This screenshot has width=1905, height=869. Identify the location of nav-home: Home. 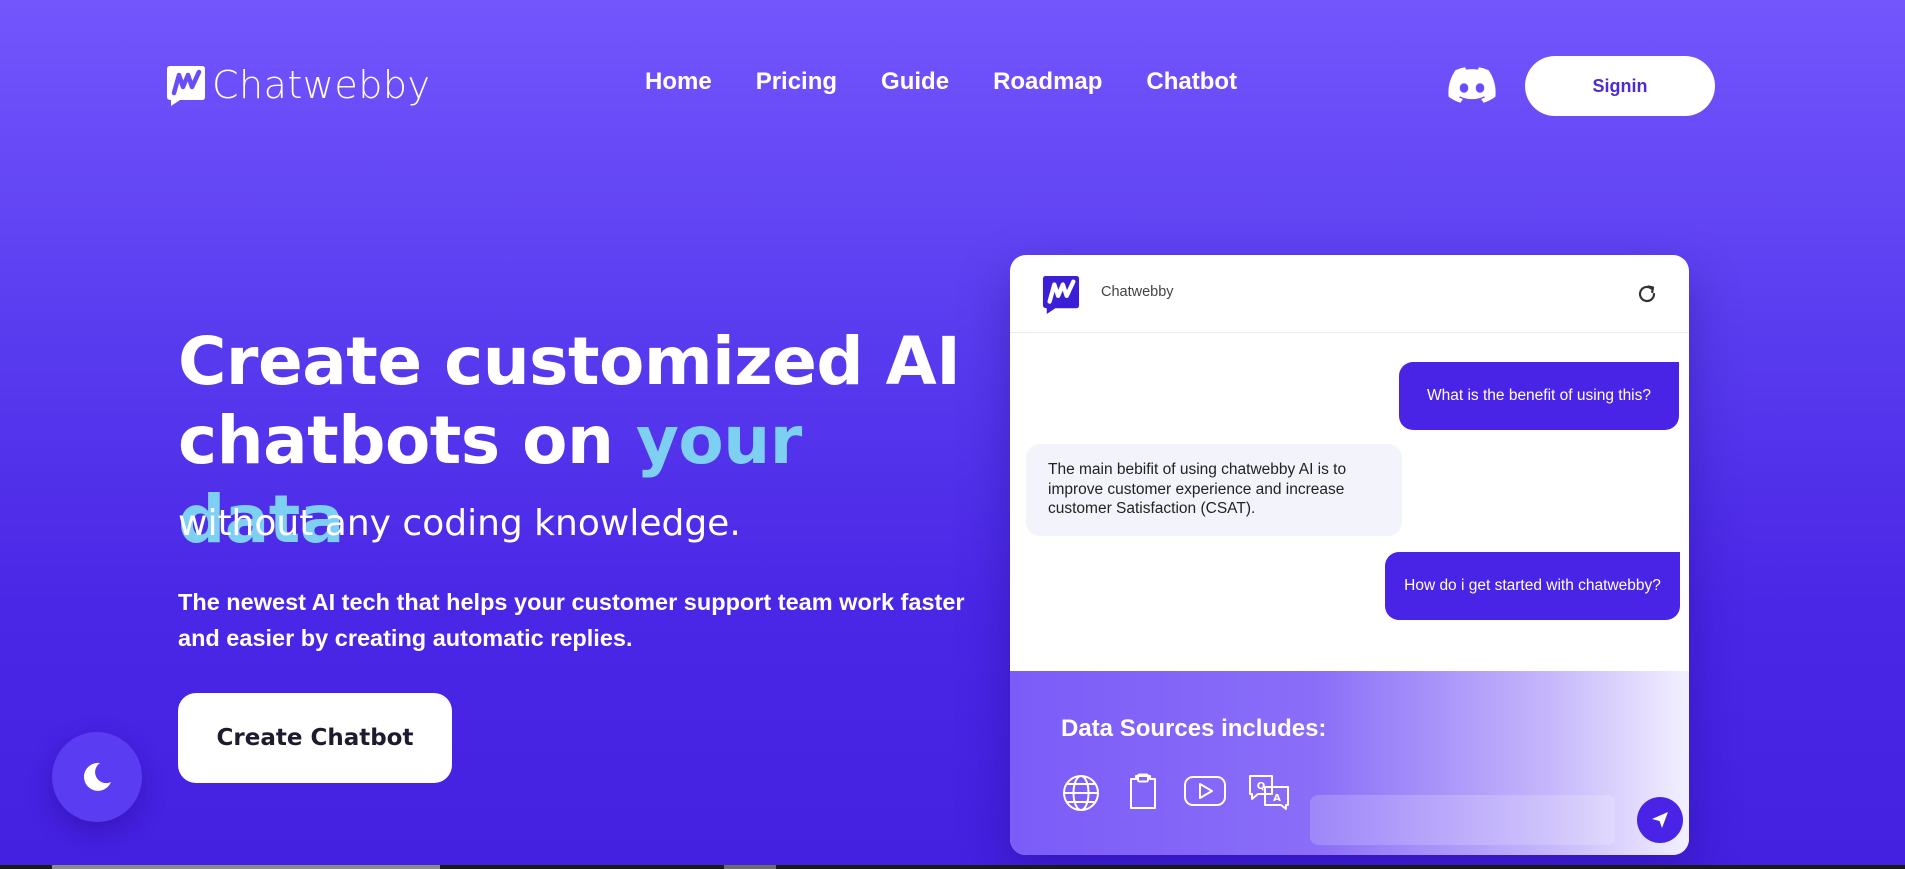
(678, 82).